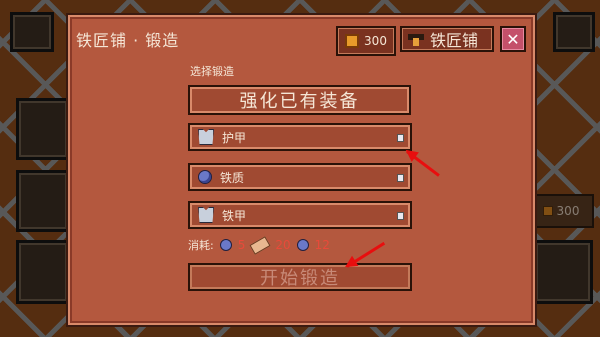 Image resolution: width=600 pixels, height=337 pixels. I want to click on equipment-type-select: 护甲, so click(300, 137).